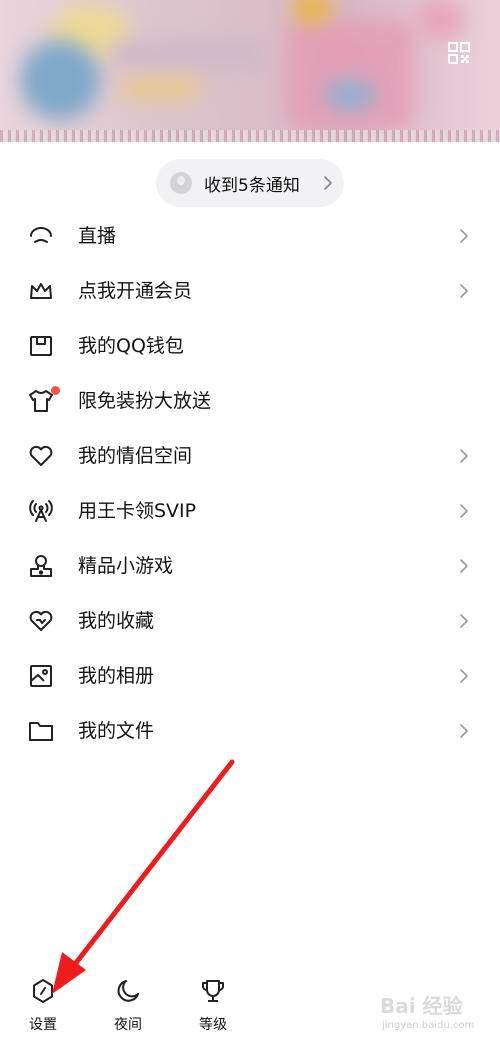 This screenshot has width=500, height=1046. What do you see at coordinates (41, 566) in the screenshot?
I see `game-pin-icon` at bounding box center [41, 566].